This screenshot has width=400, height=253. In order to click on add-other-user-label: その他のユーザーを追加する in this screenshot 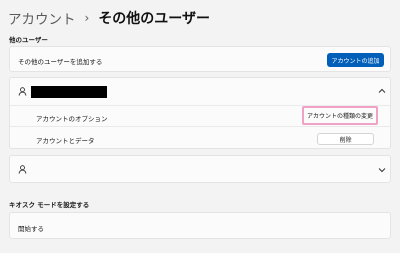, I will do `click(60, 62)`.